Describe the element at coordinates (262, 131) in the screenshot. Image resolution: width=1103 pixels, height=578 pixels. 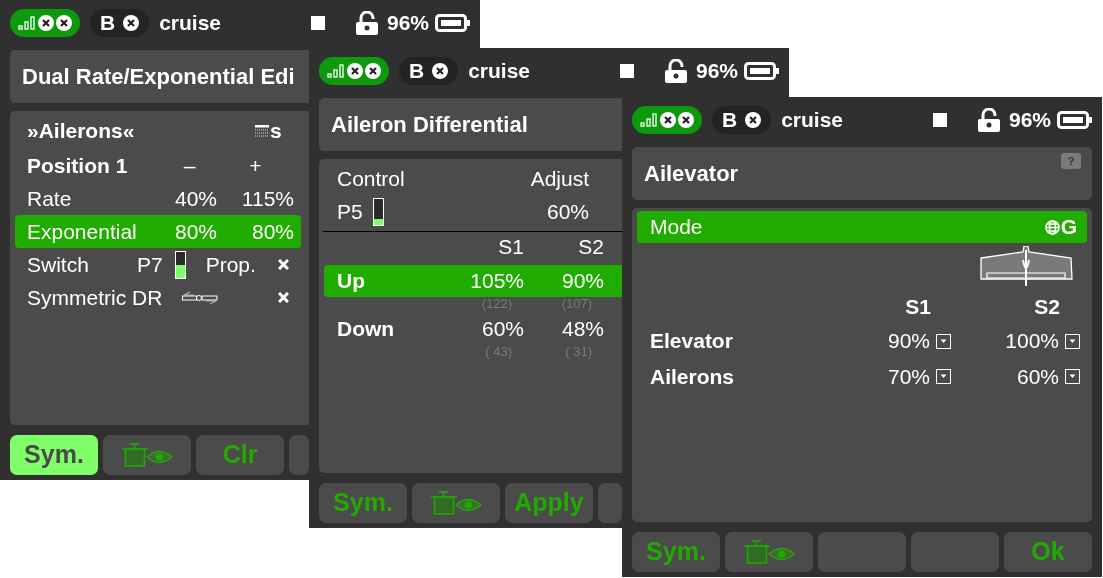
I see `stripes-icon` at that location.